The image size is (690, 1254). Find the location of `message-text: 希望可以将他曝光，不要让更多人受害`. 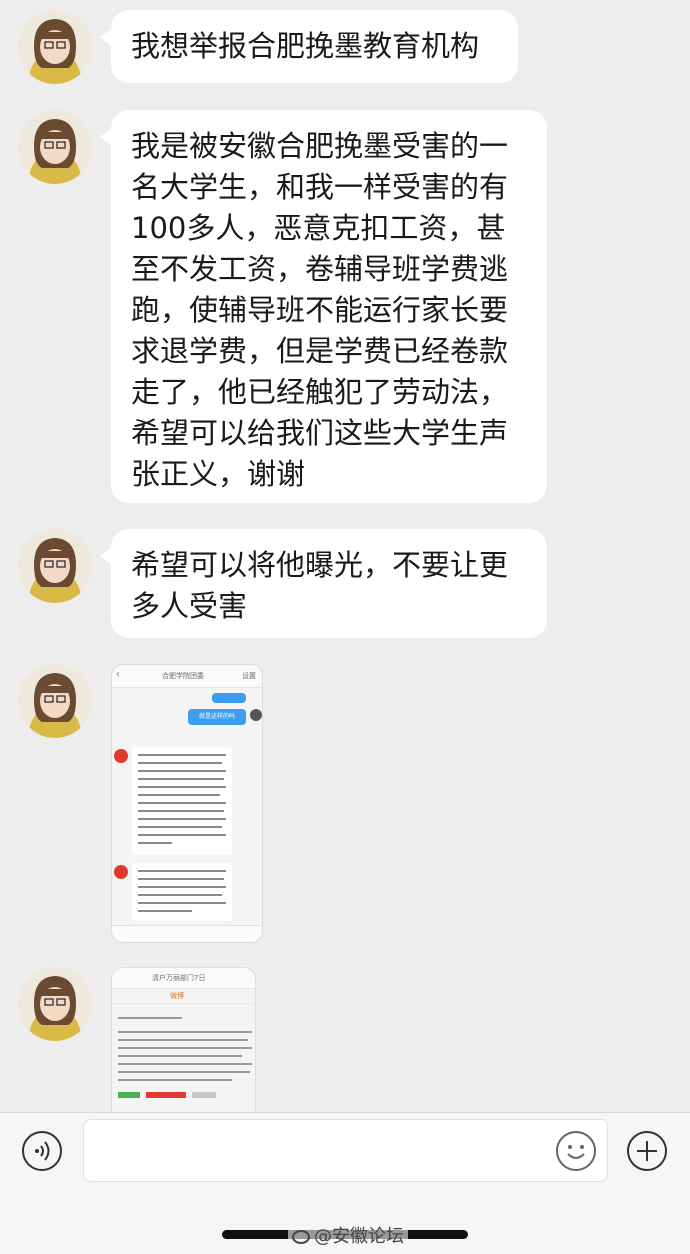

message-text: 希望可以将他曝光，不要让更多人受害 is located at coordinates (320, 585).